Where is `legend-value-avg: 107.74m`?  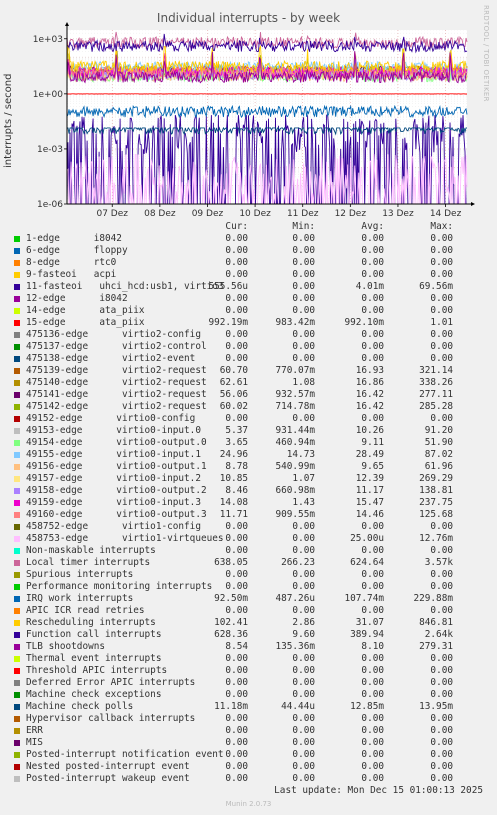
legend-value-avg: 107.74m is located at coordinates (364, 598).